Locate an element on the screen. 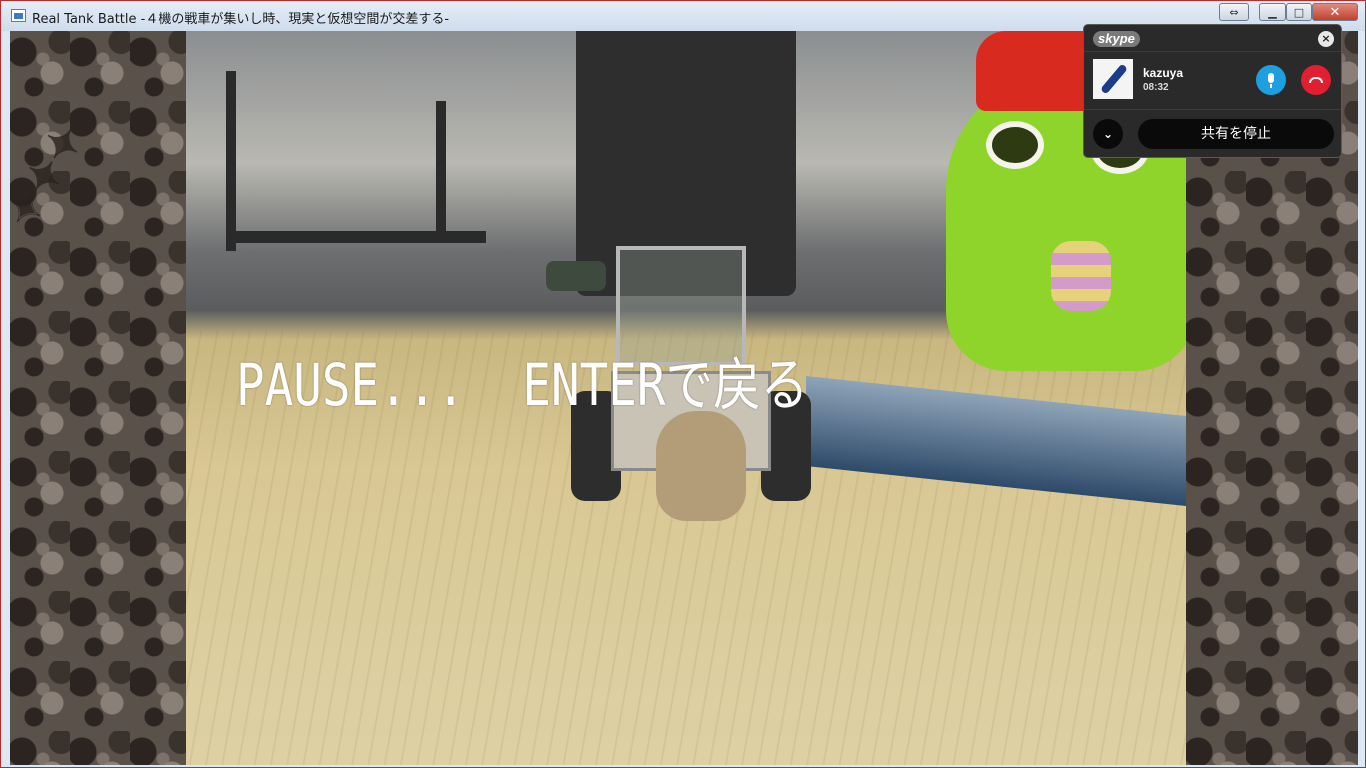  skype-call-panel: skype × kazuya 08:32 ⌄ 共有を停止 is located at coordinates (1212, 91).